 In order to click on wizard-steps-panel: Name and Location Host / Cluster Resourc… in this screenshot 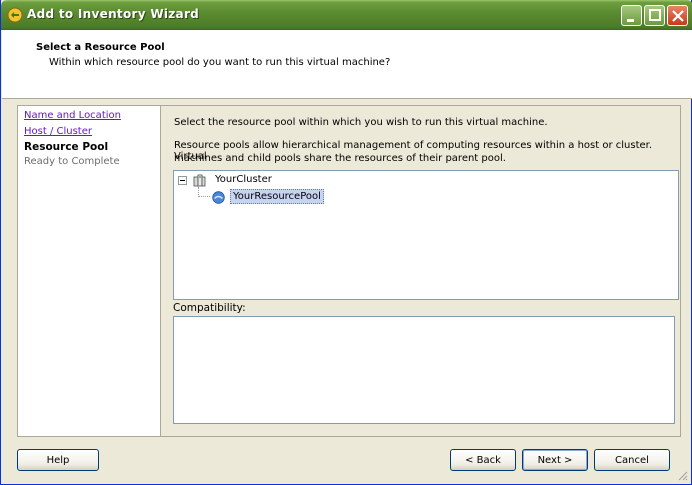, I will do `click(89, 271)`.